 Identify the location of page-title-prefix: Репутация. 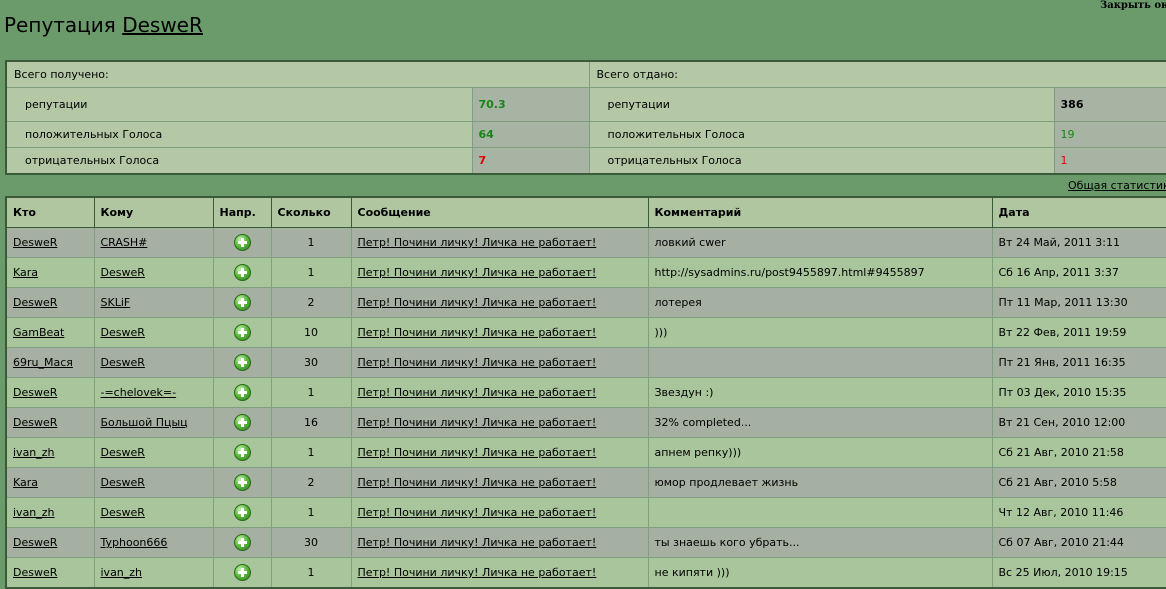
(60, 25).